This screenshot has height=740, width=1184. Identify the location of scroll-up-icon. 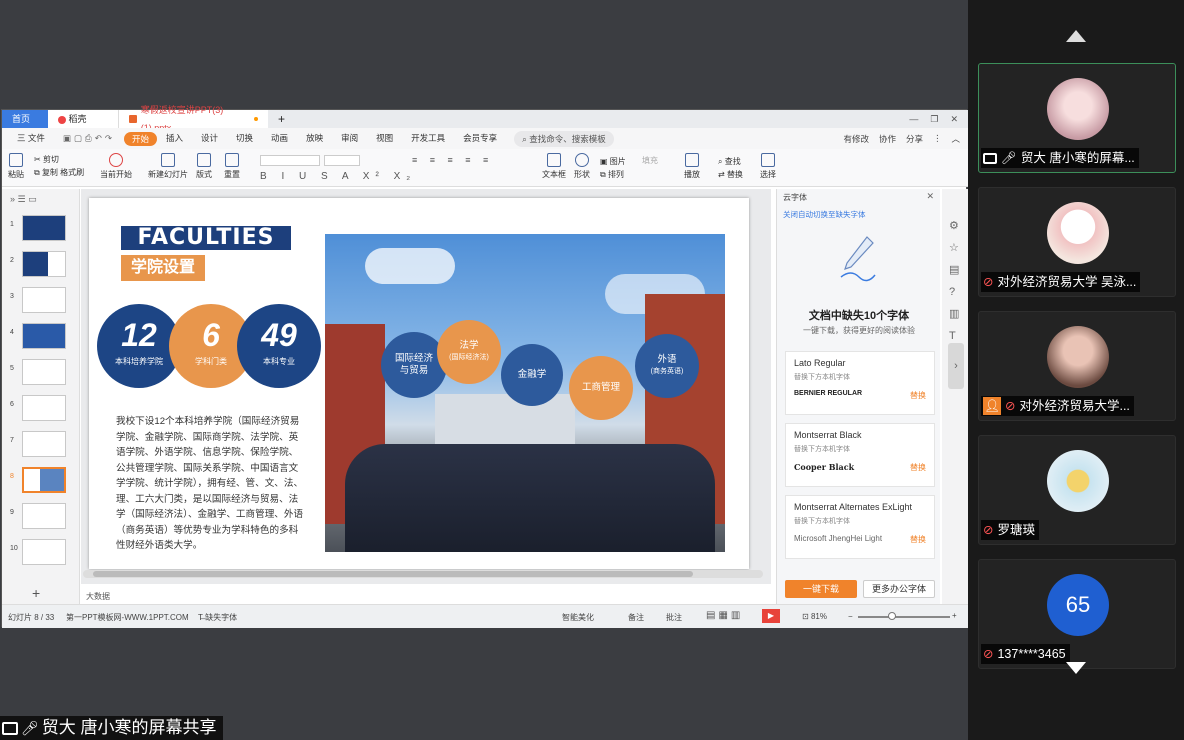
(1076, 36).